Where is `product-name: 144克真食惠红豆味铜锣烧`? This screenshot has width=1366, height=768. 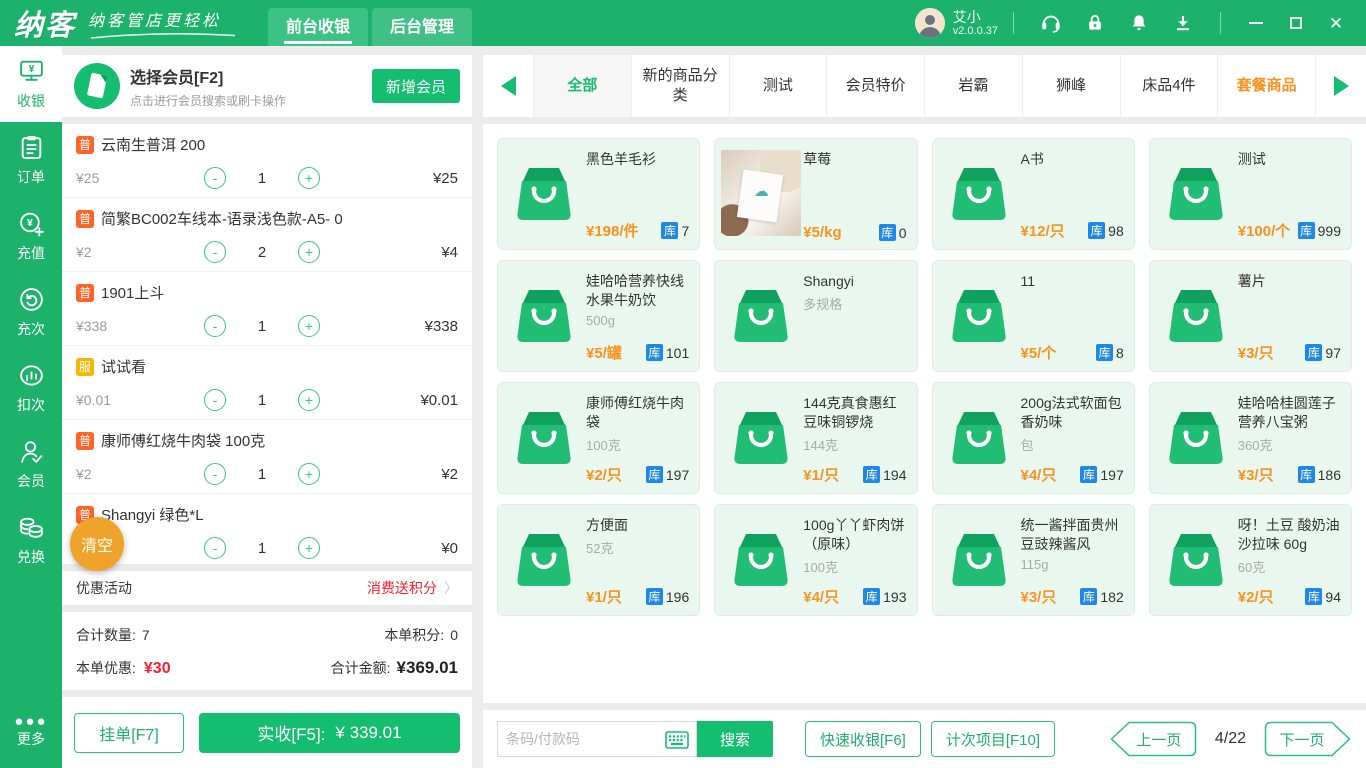 product-name: 144克真食惠红豆味铜锣烧 is located at coordinates (850, 412).